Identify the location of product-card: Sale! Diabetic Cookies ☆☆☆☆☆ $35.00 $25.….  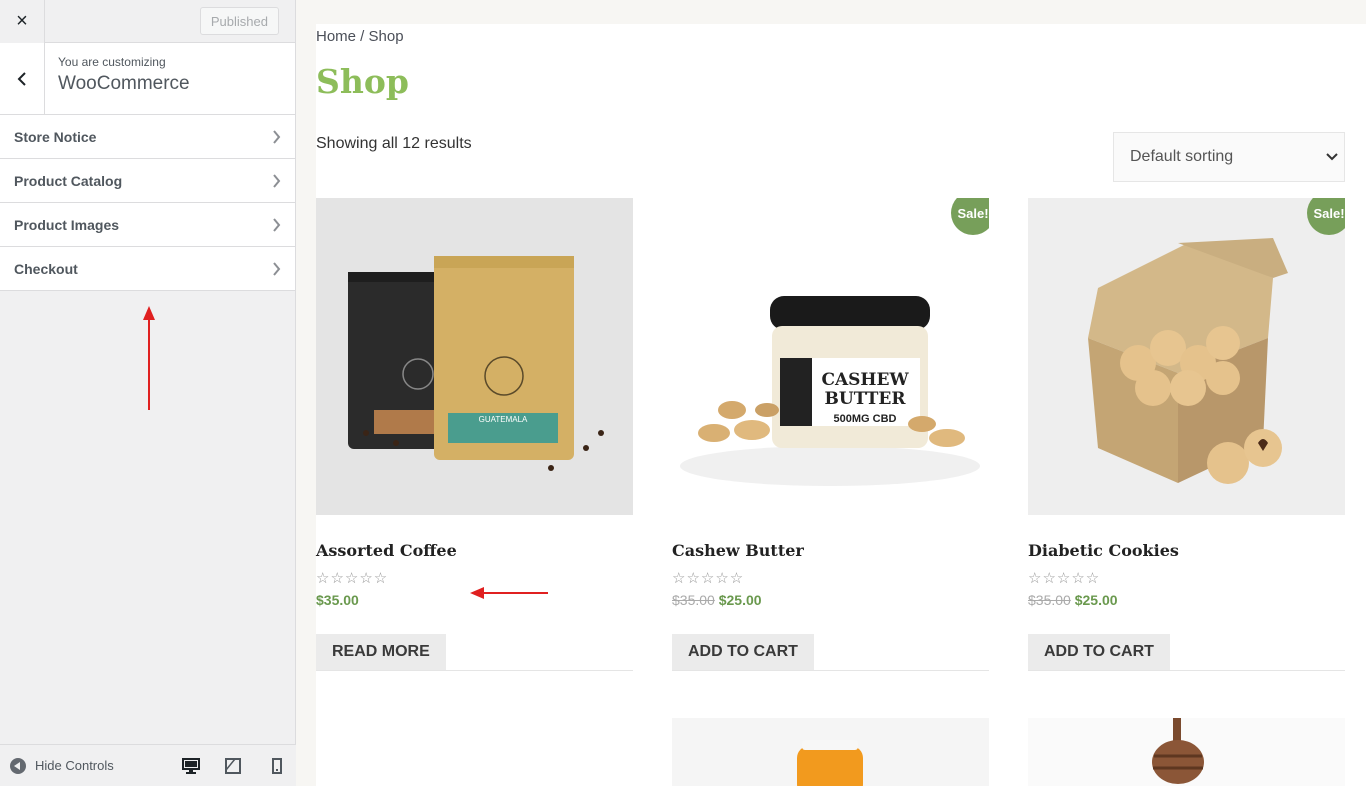
(1186, 434).